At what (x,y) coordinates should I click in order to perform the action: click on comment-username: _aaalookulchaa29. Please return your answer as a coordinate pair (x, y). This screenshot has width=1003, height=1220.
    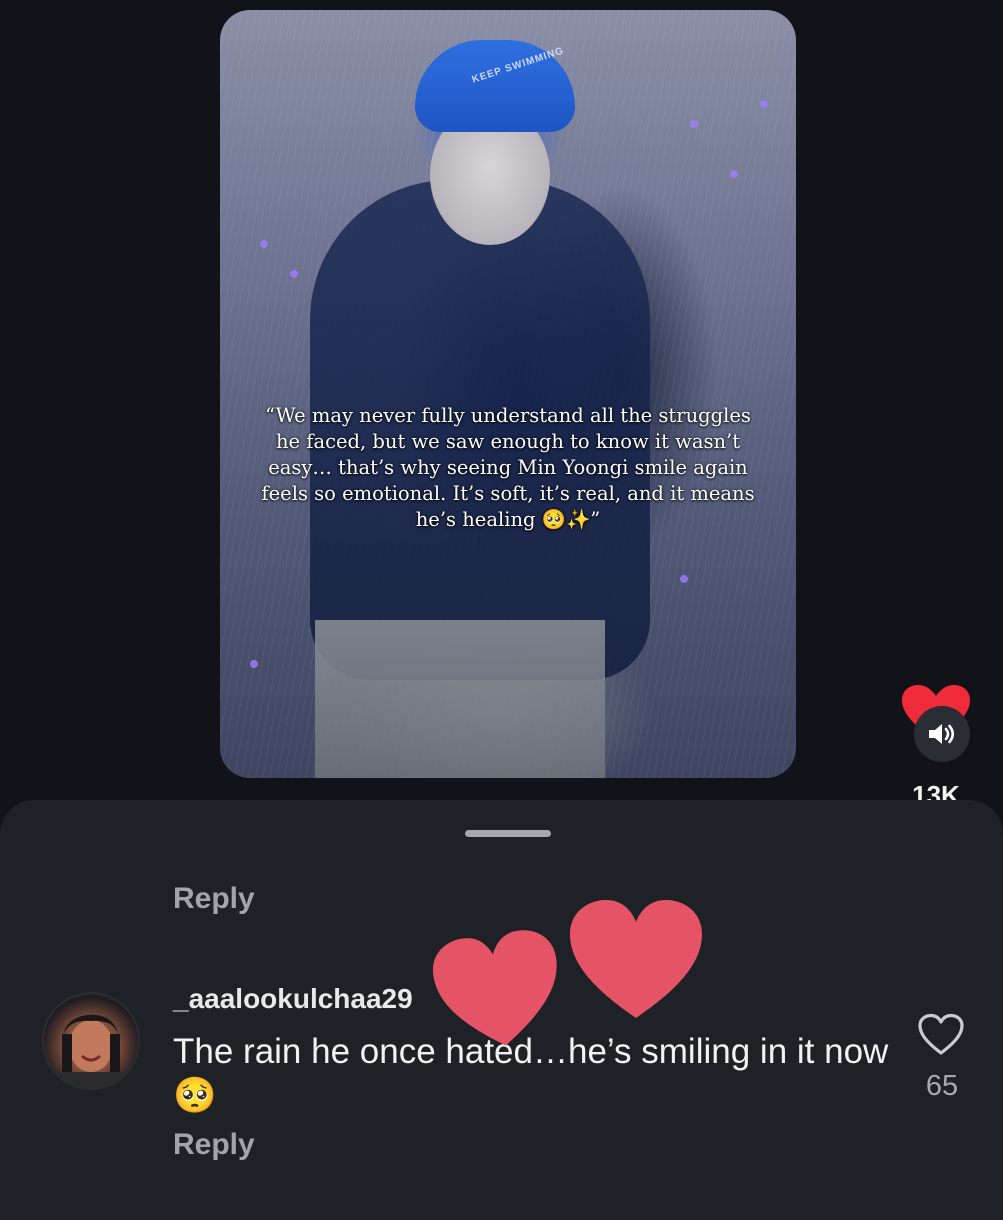
    Looking at the image, I should click on (293, 999).